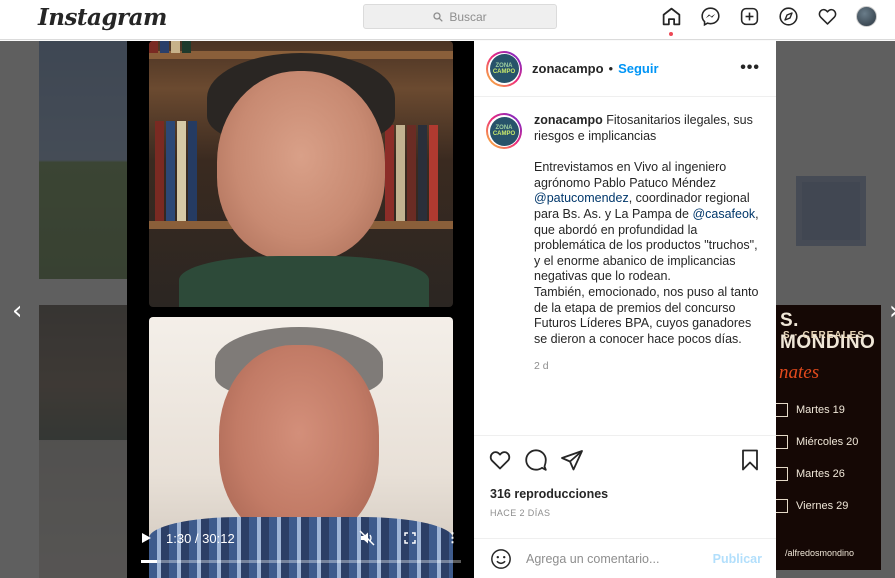  Describe the element at coordinates (749, 16) in the screenshot. I see `new-post-icon` at that location.